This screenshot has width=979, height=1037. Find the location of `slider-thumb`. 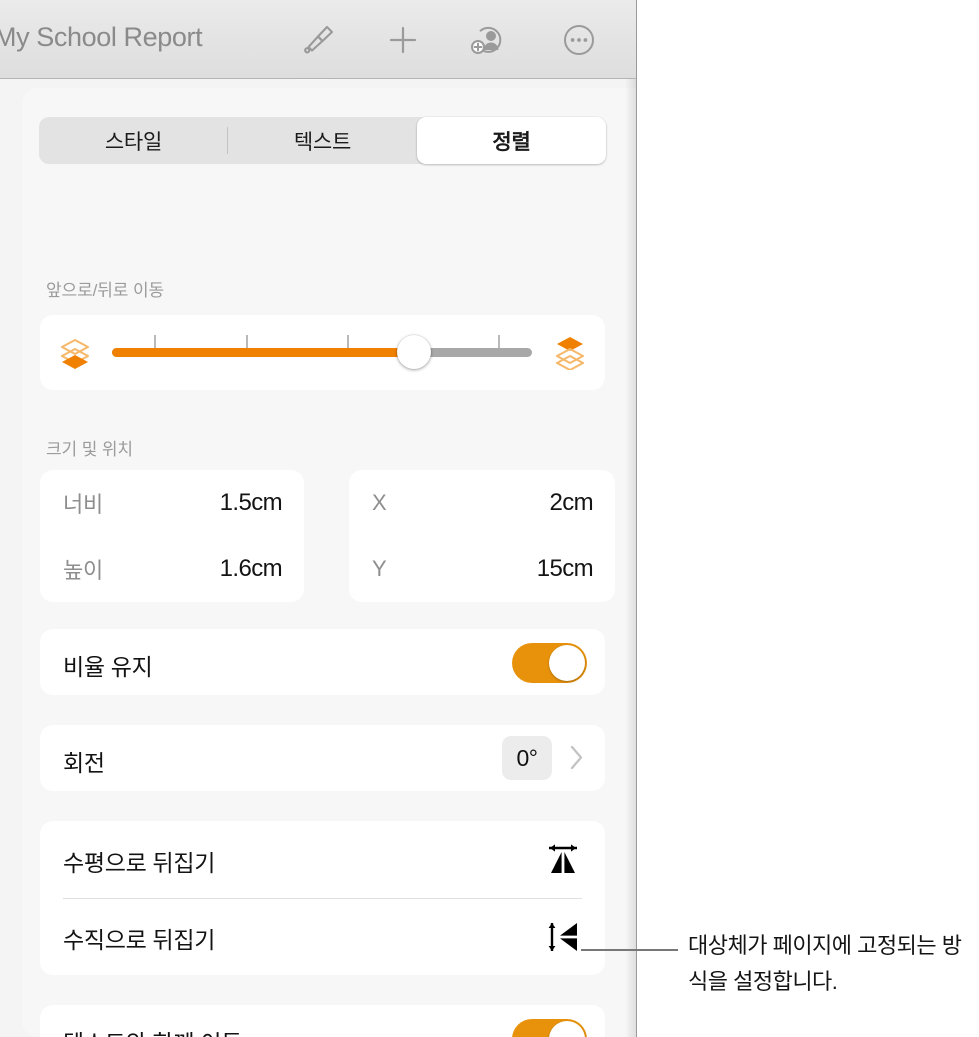

slider-thumb is located at coordinates (414, 352).